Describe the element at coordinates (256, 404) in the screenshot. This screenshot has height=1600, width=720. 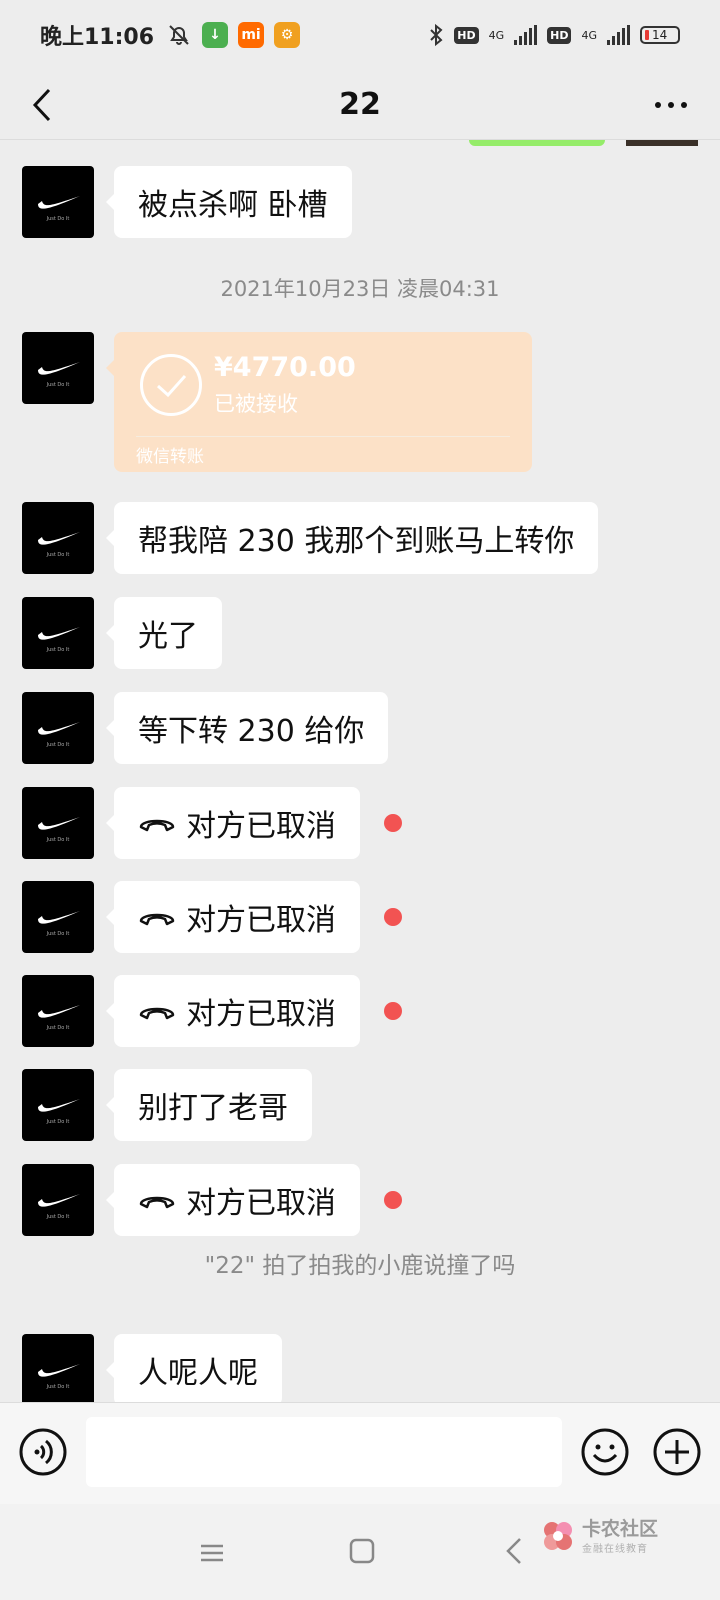
I see `transfer-status: 已被接收` at that location.